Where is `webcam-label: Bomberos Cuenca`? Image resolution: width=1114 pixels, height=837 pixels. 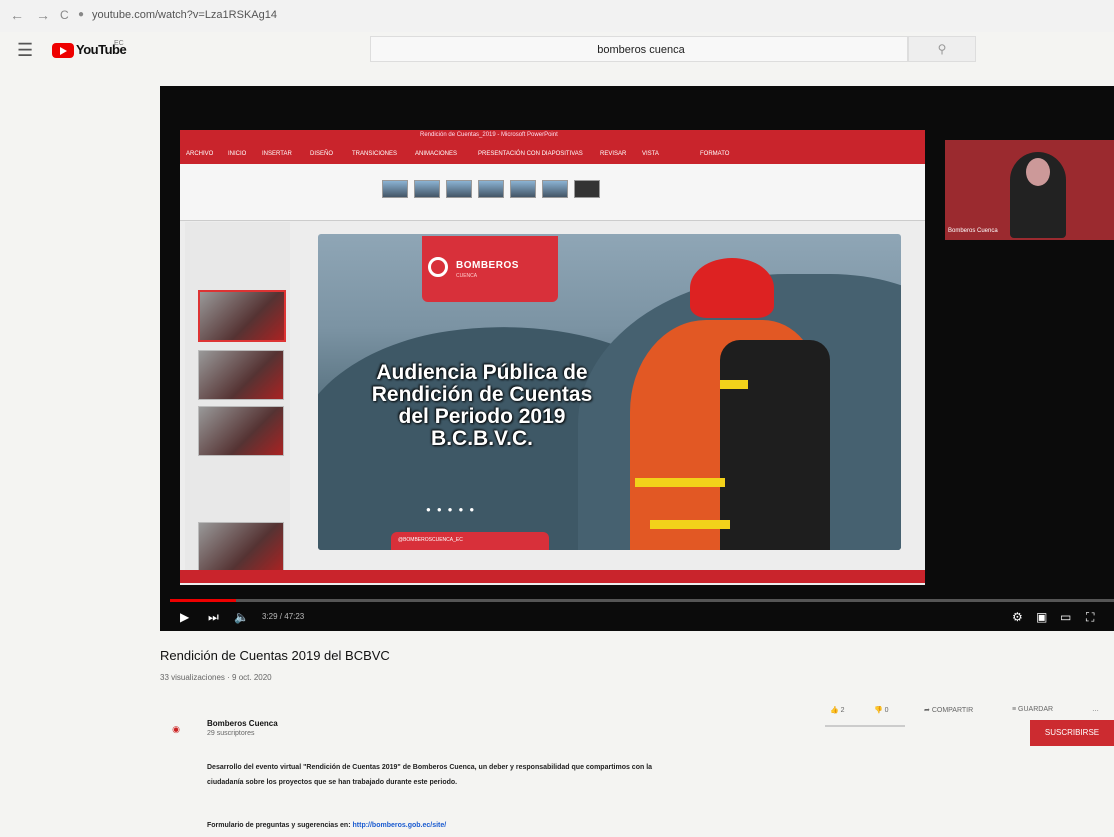 webcam-label: Bomberos Cuenca is located at coordinates (973, 231).